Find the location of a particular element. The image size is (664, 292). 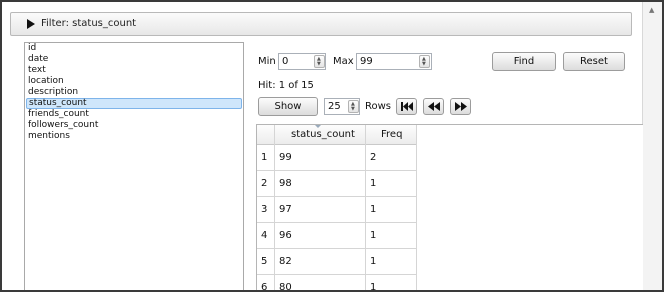

column-item-followers-count: followers_count is located at coordinates (134, 125).